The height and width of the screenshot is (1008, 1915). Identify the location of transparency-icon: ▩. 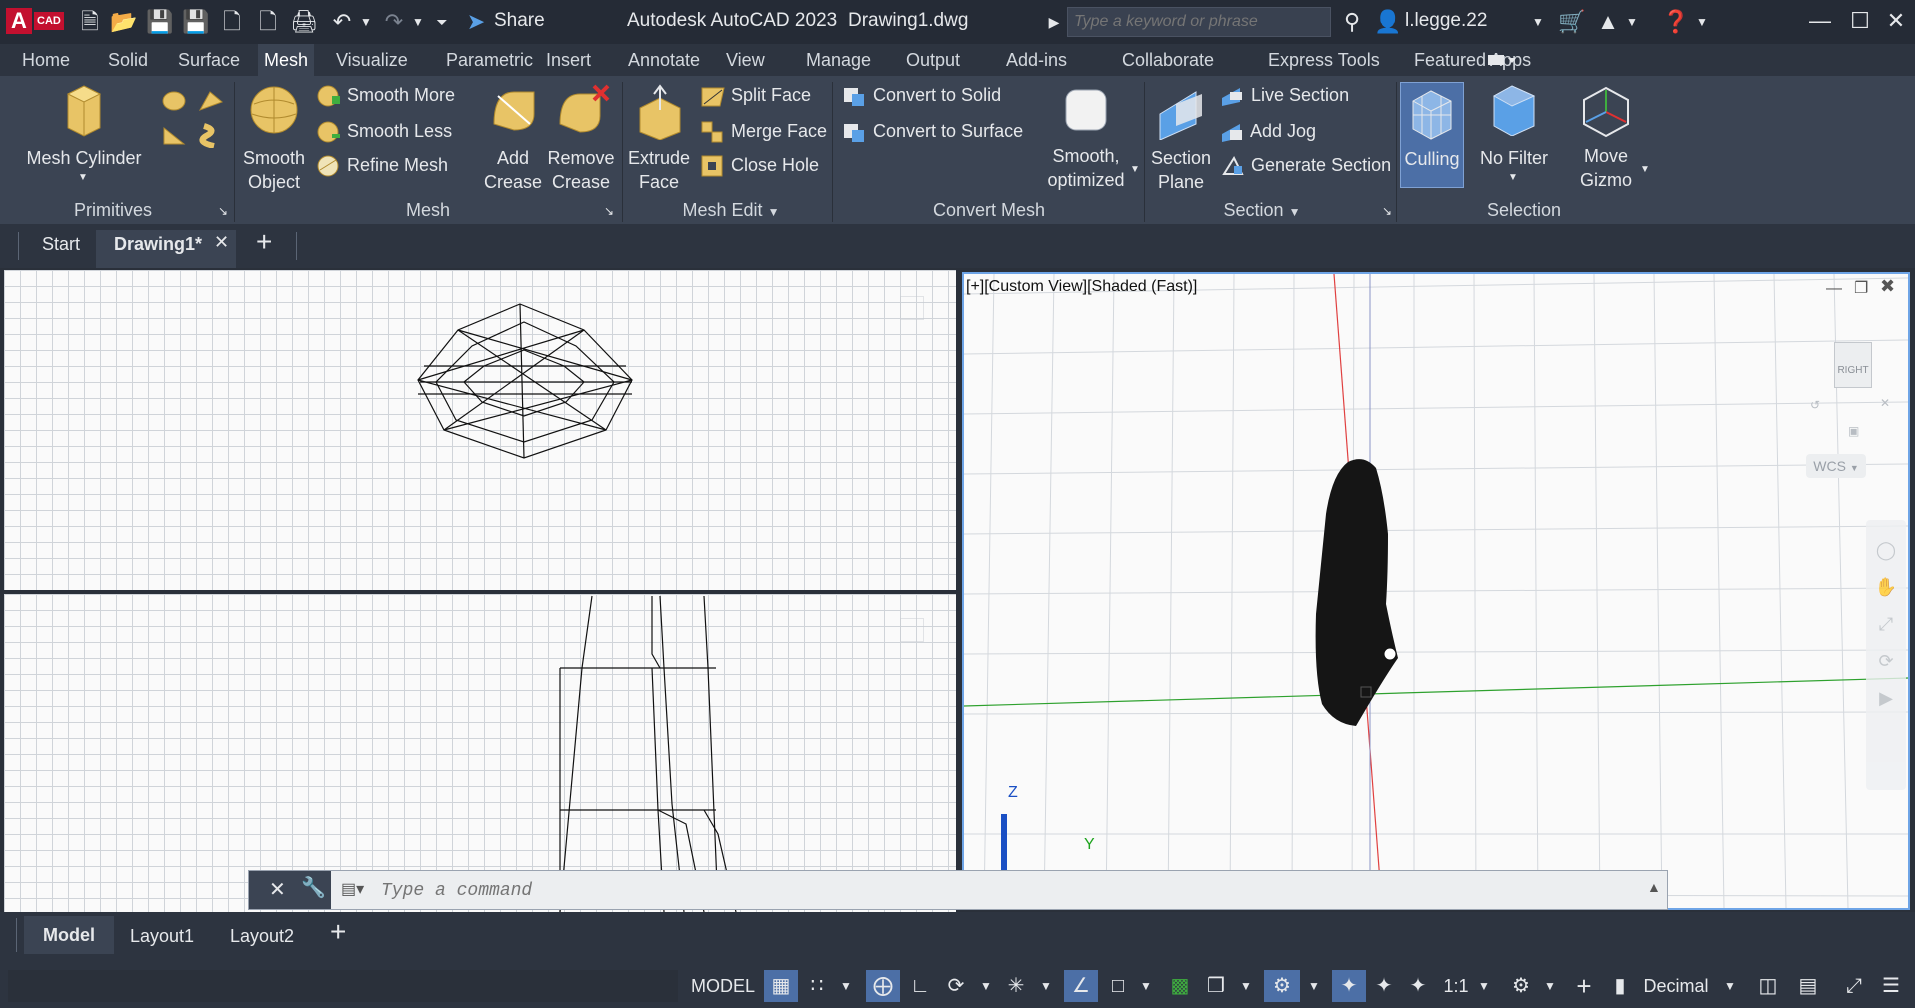
(1180, 986).